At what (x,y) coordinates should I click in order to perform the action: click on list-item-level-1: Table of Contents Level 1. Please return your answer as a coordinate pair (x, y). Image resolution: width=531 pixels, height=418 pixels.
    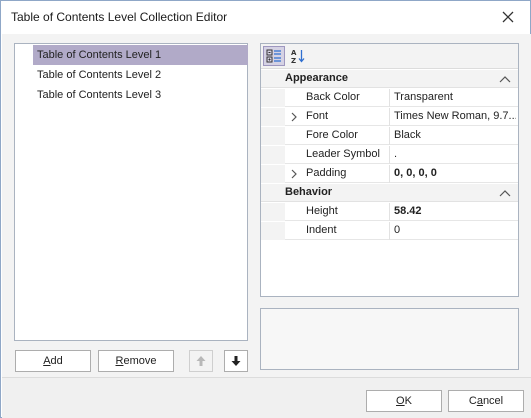
    Looking at the image, I should click on (140, 55).